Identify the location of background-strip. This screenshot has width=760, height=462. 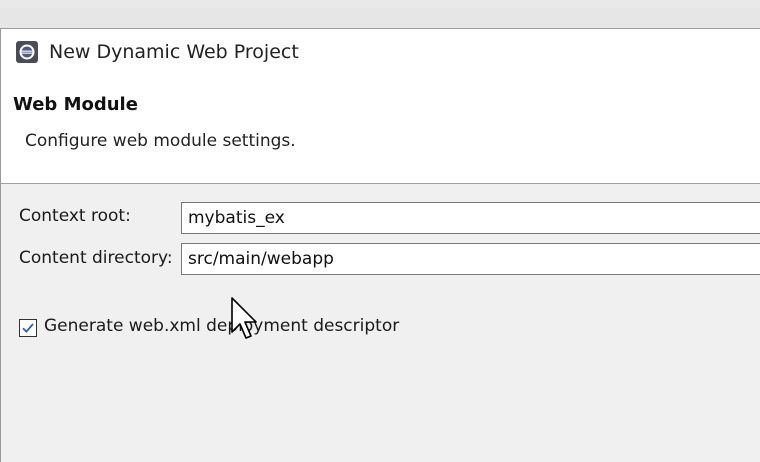
(380, 4).